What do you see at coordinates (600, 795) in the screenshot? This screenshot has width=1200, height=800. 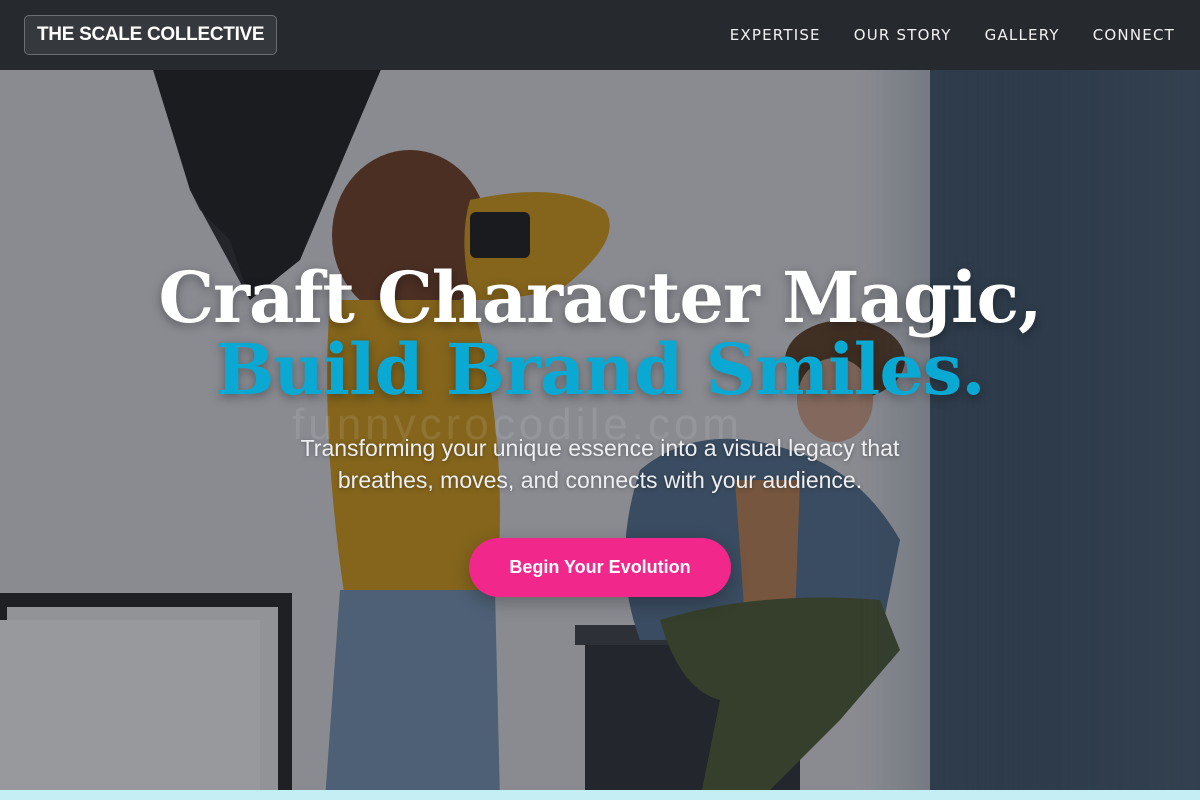 I see `next-section-edge` at bounding box center [600, 795].